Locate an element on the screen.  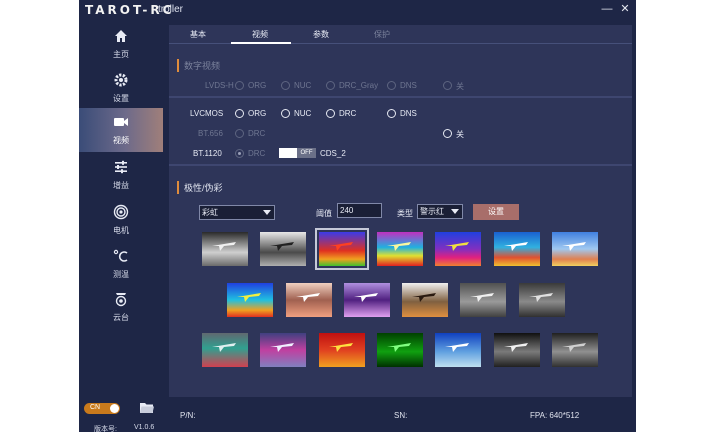
sidebar-item-label: 设置 is located at coordinates (121, 98).